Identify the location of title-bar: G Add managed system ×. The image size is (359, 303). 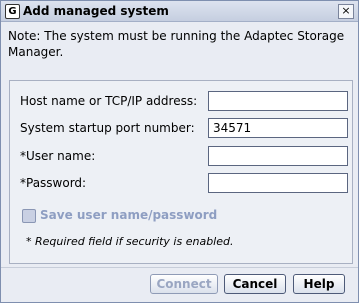
(179, 11).